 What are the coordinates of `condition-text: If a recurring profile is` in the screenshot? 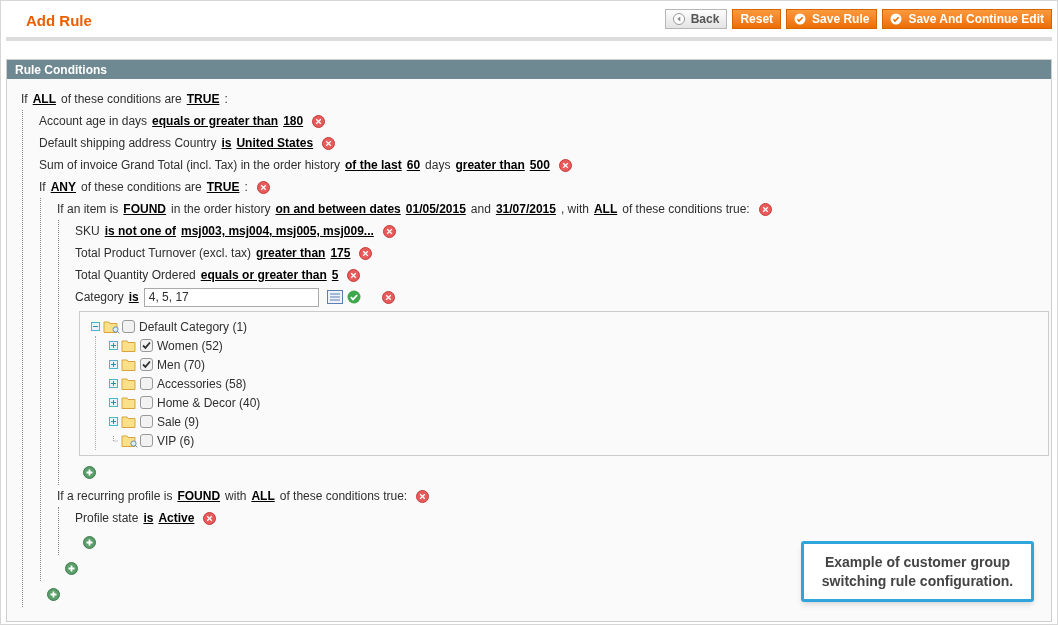 It's located at (115, 496).